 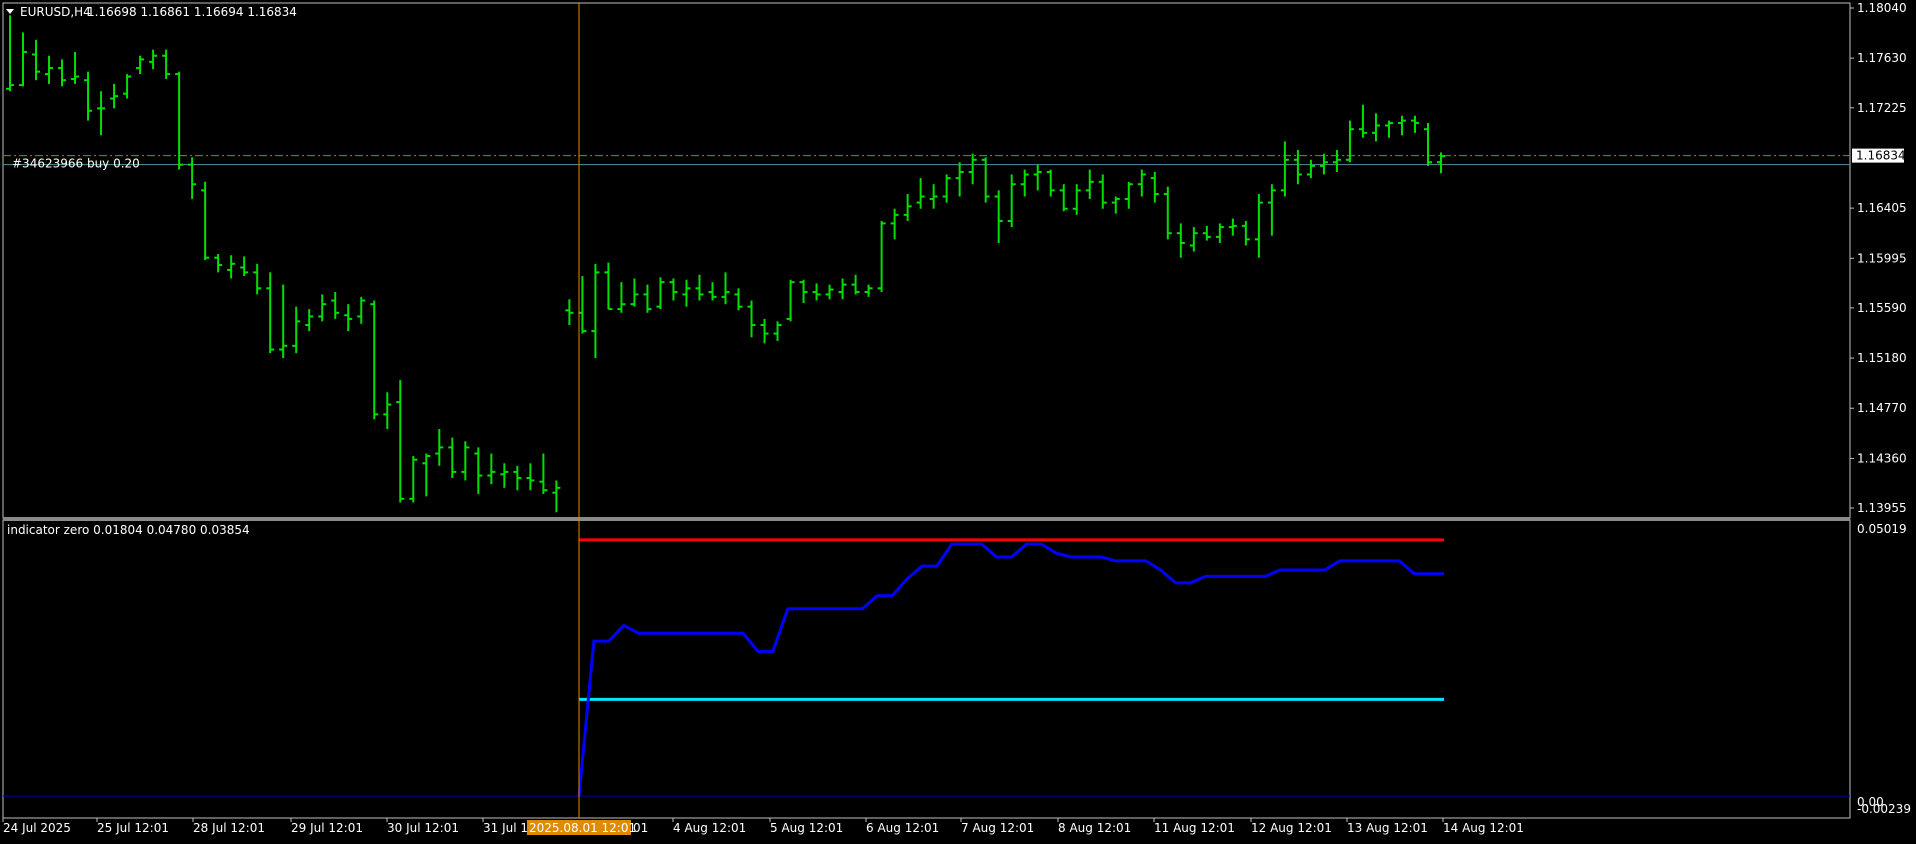 I want to click on crosshair-time-suffix: 01, so click(x=640, y=828).